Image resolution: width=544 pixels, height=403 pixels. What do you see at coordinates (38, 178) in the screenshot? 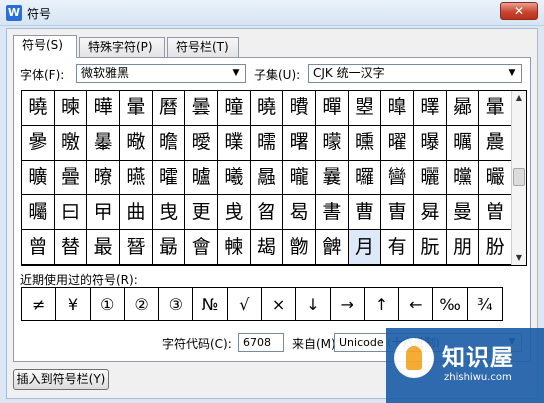
I see `symbol-cell: 曠` at bounding box center [38, 178].